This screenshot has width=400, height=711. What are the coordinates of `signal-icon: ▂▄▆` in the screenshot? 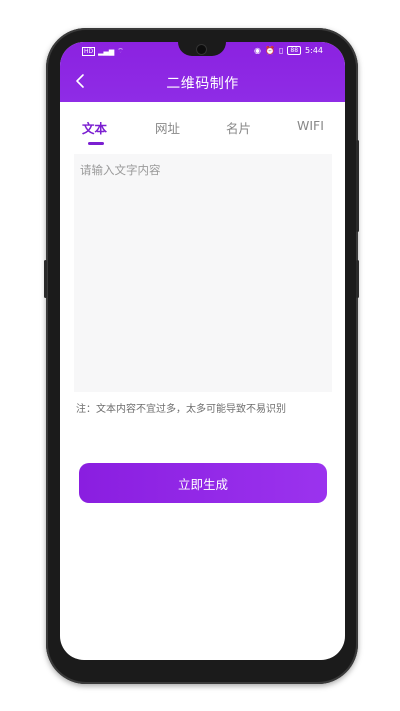 It's located at (106, 51).